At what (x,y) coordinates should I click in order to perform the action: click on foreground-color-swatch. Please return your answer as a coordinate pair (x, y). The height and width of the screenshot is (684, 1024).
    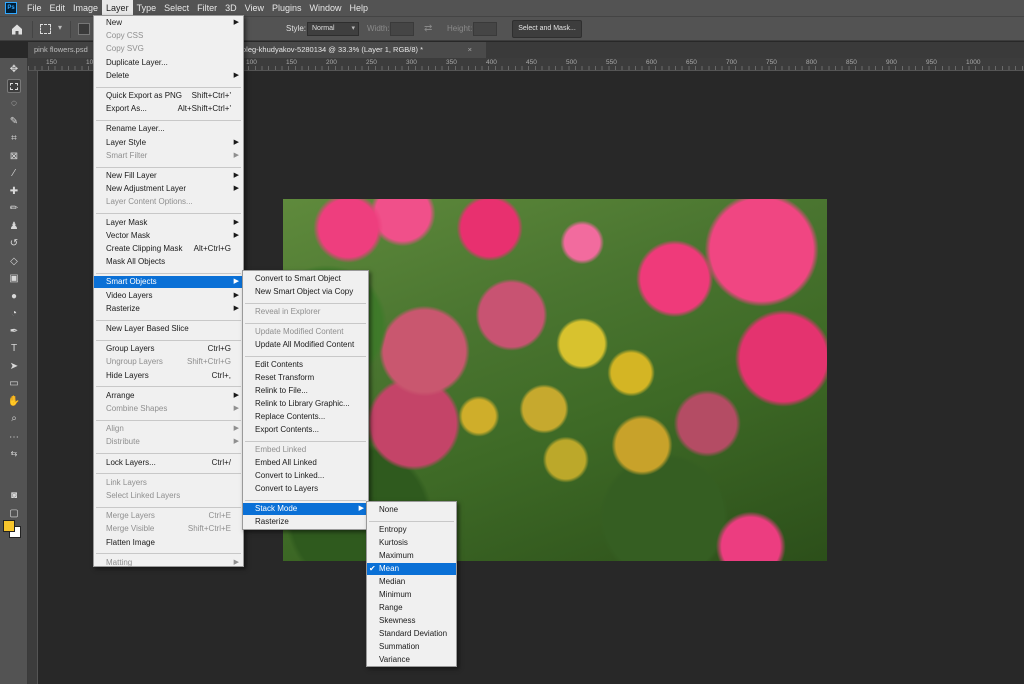
    Looking at the image, I should click on (9, 526).